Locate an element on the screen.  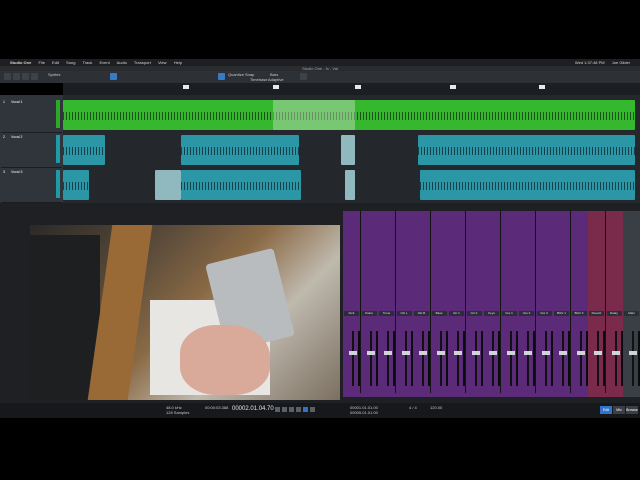
split-tool-icon is located at coordinates (25, 76).